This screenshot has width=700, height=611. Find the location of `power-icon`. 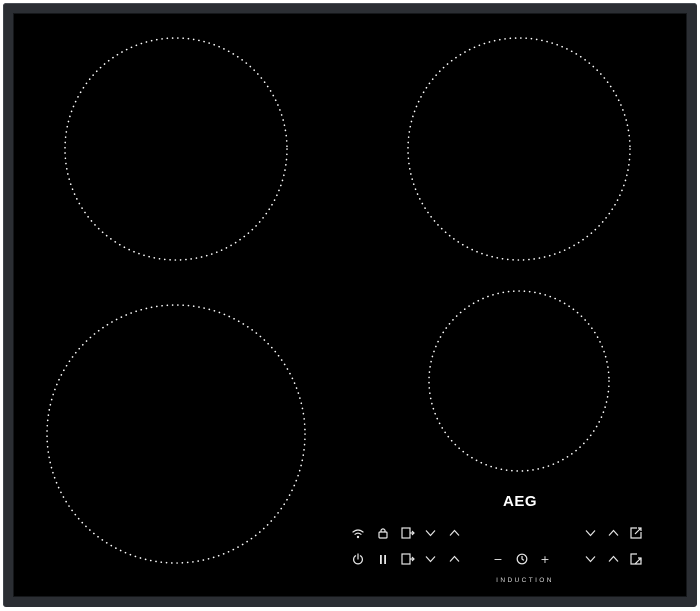

power-icon is located at coordinates (358, 559).